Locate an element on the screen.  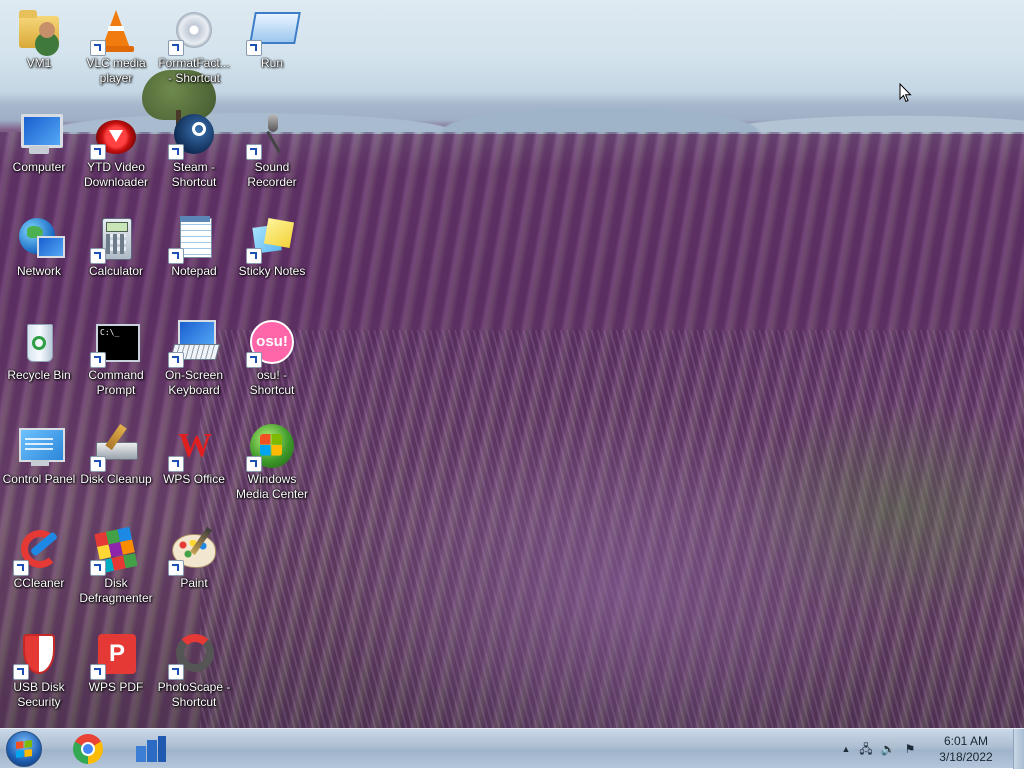
volume-icon: 🔊 is located at coordinates (888, 749).